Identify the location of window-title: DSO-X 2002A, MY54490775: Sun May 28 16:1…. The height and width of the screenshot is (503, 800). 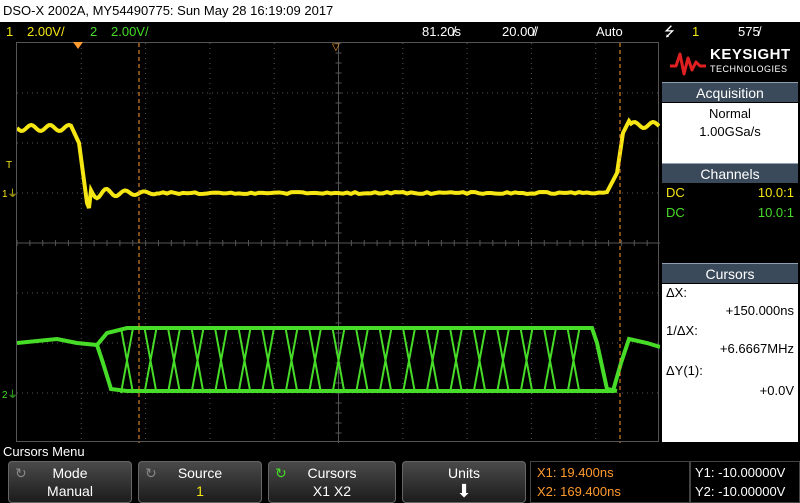
(168, 10).